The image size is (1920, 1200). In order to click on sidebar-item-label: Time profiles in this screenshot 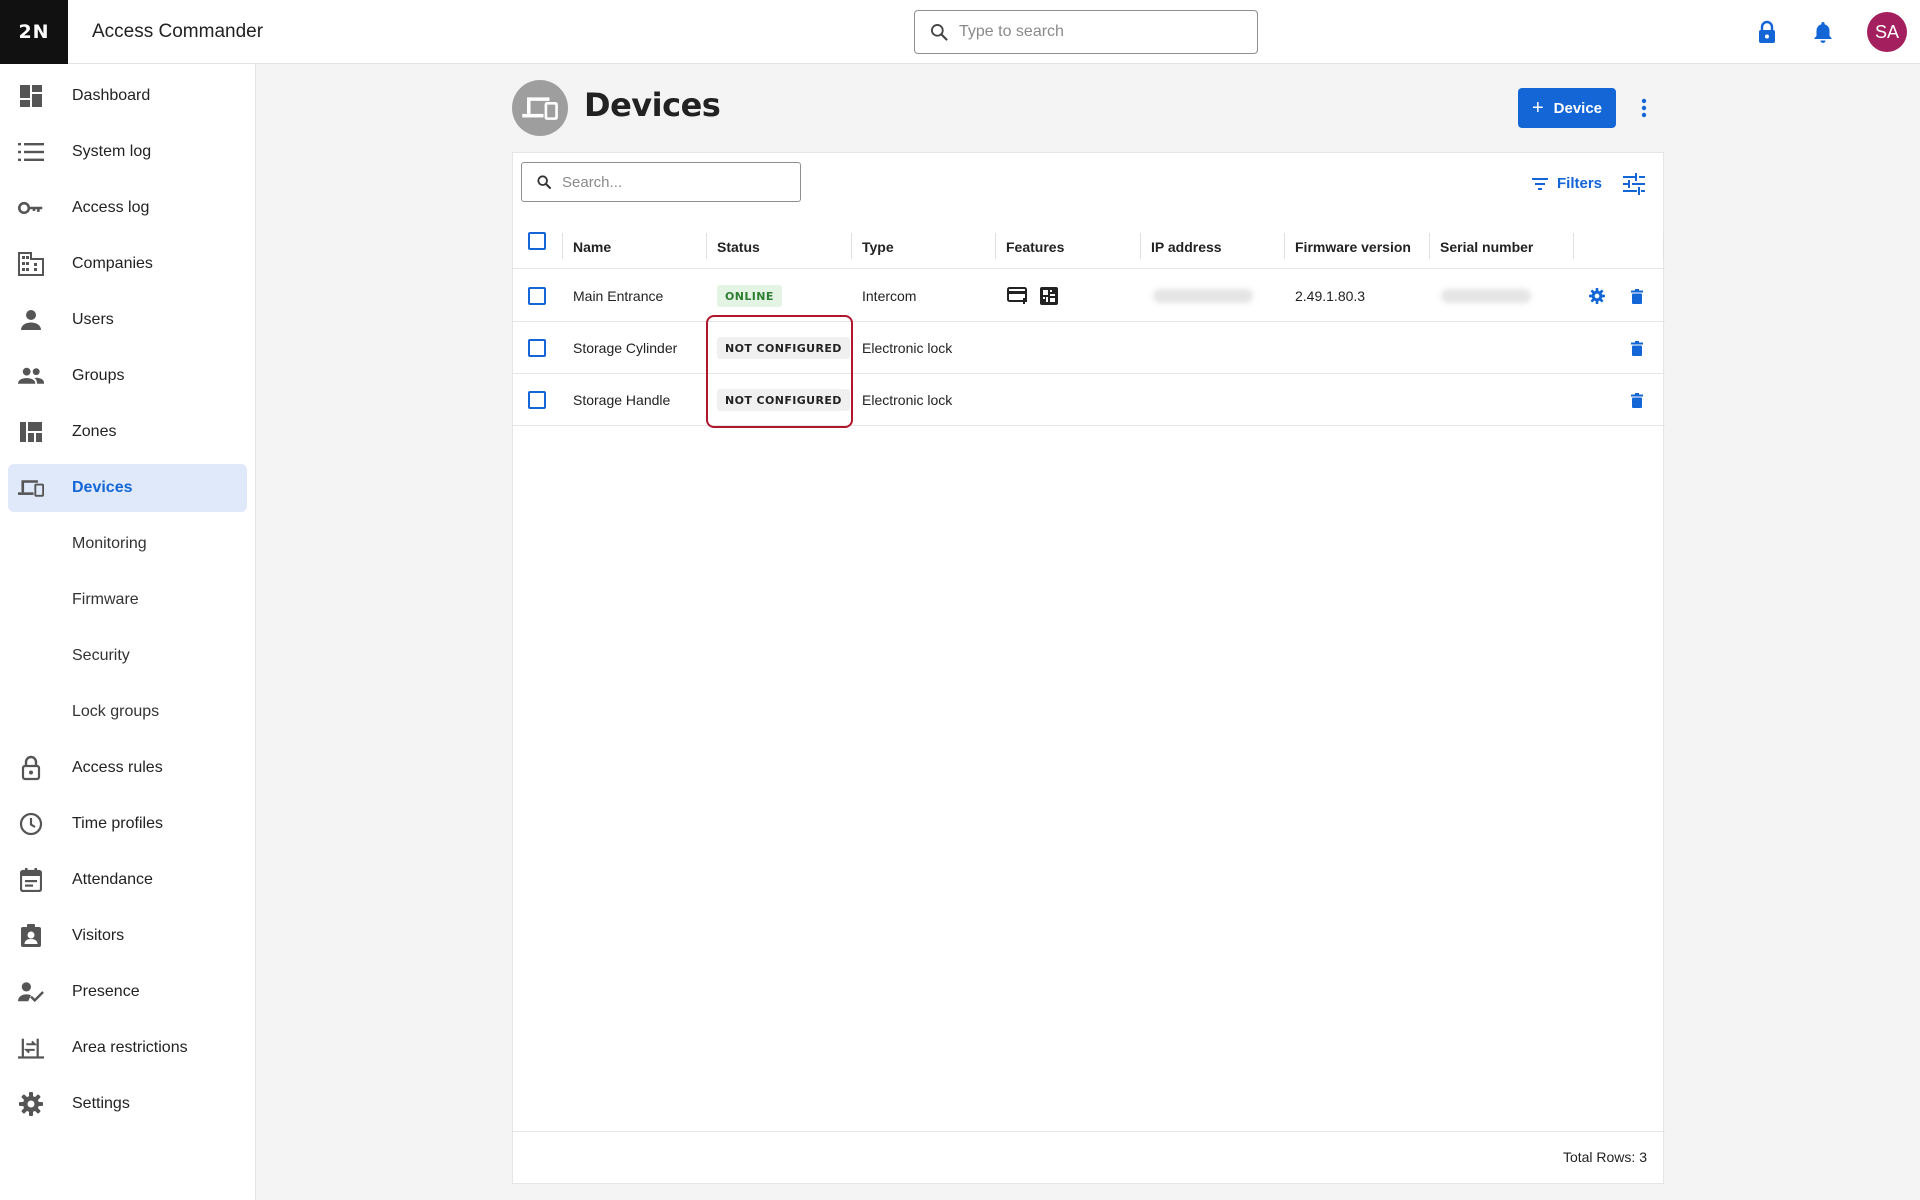, I will do `click(117, 823)`.